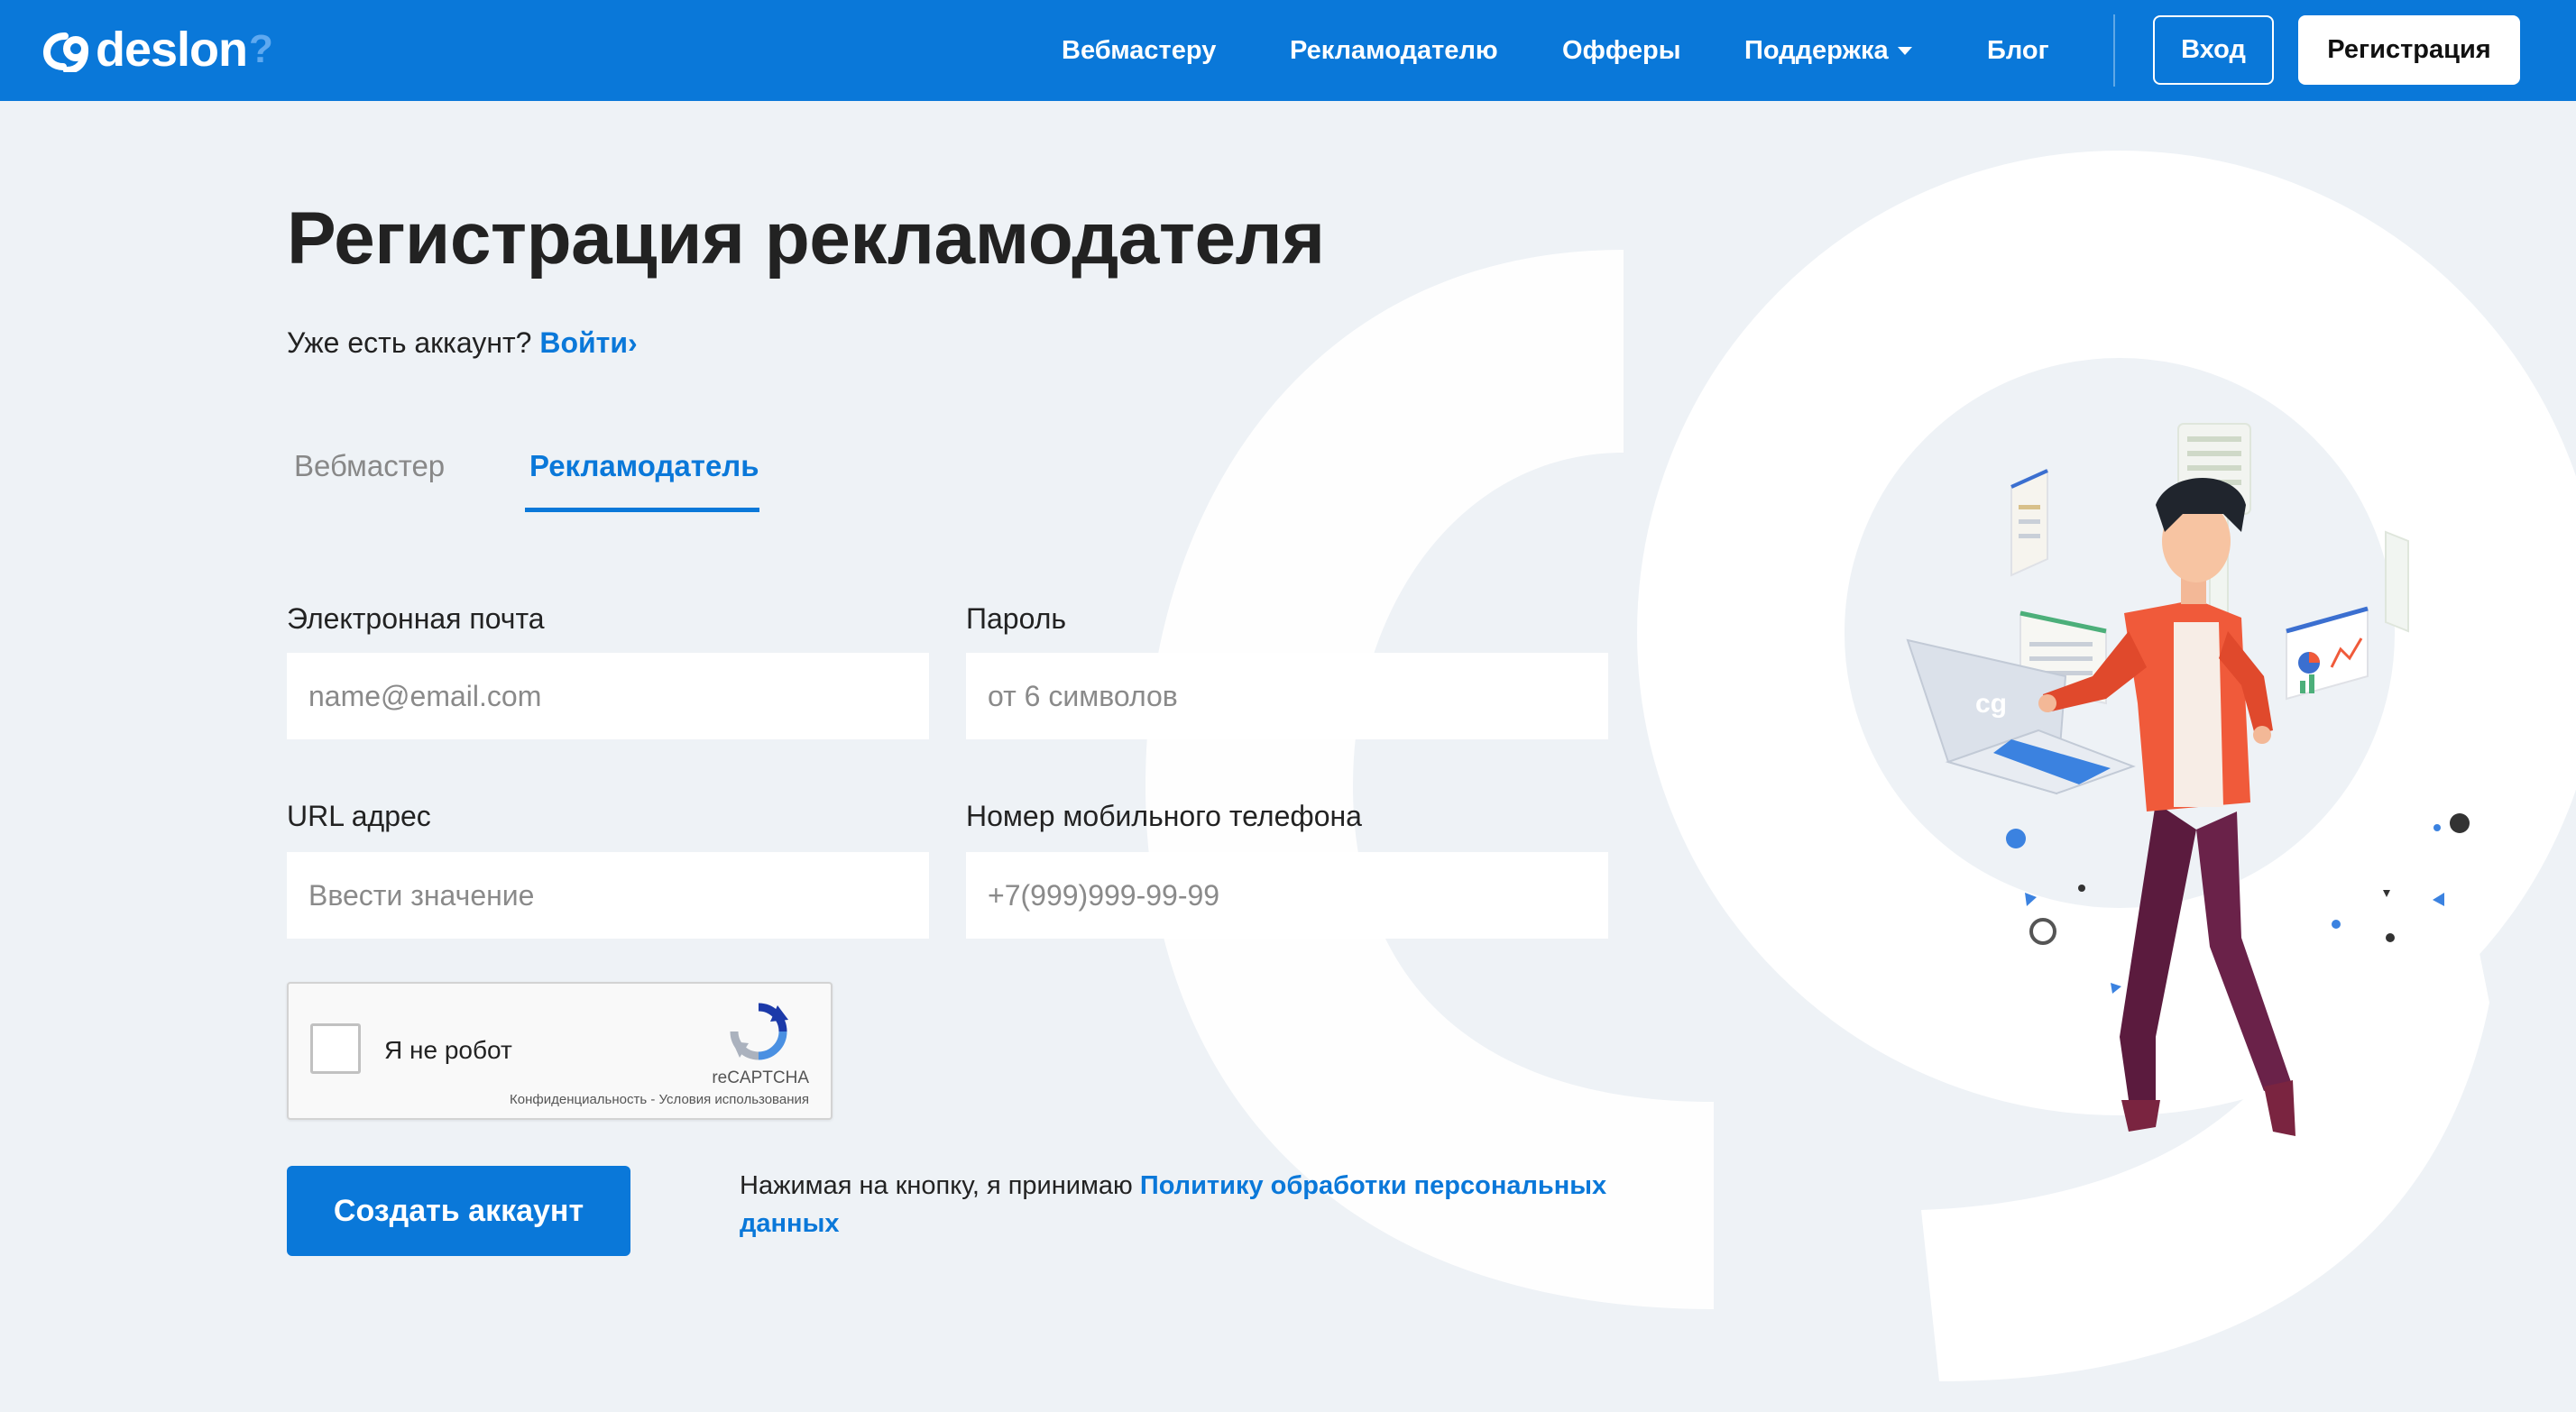 This screenshot has width=2576, height=1412. I want to click on page-title: Регистрация рекламодателя, so click(806, 238).